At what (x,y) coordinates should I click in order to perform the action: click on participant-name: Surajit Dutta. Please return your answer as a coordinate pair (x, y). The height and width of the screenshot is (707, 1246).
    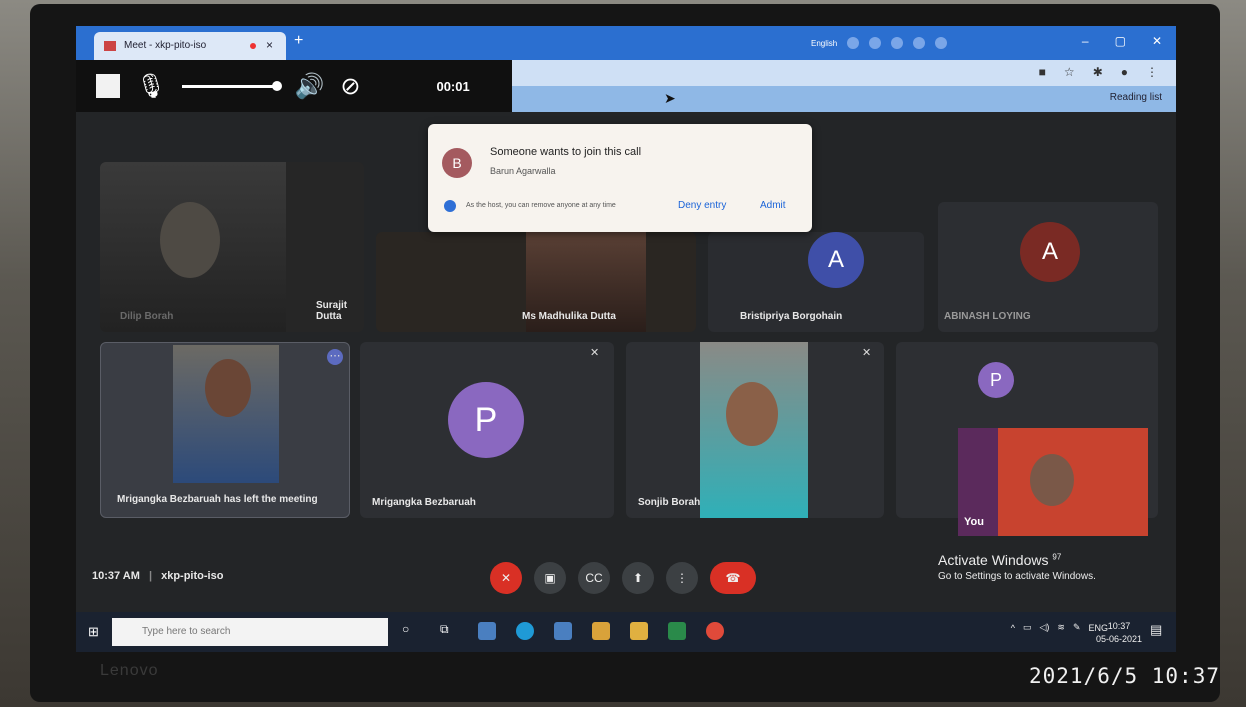
    Looking at the image, I should click on (332, 311).